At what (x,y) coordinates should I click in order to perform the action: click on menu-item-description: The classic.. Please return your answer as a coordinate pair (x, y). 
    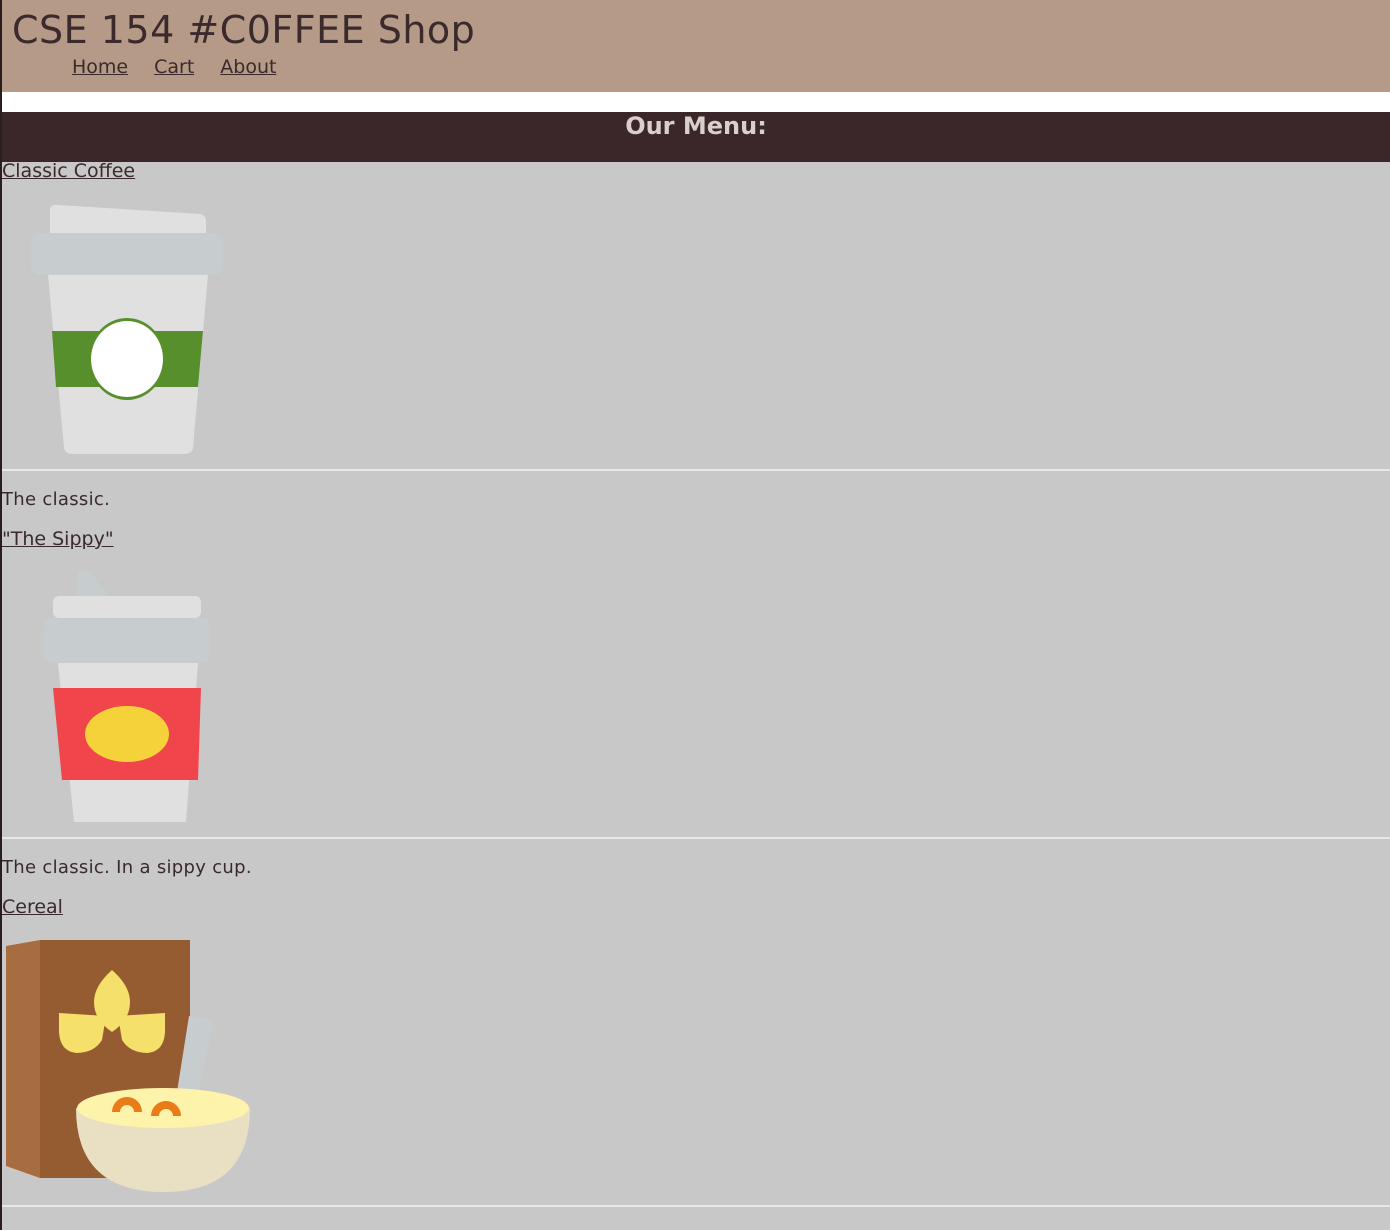
    Looking at the image, I should click on (56, 499).